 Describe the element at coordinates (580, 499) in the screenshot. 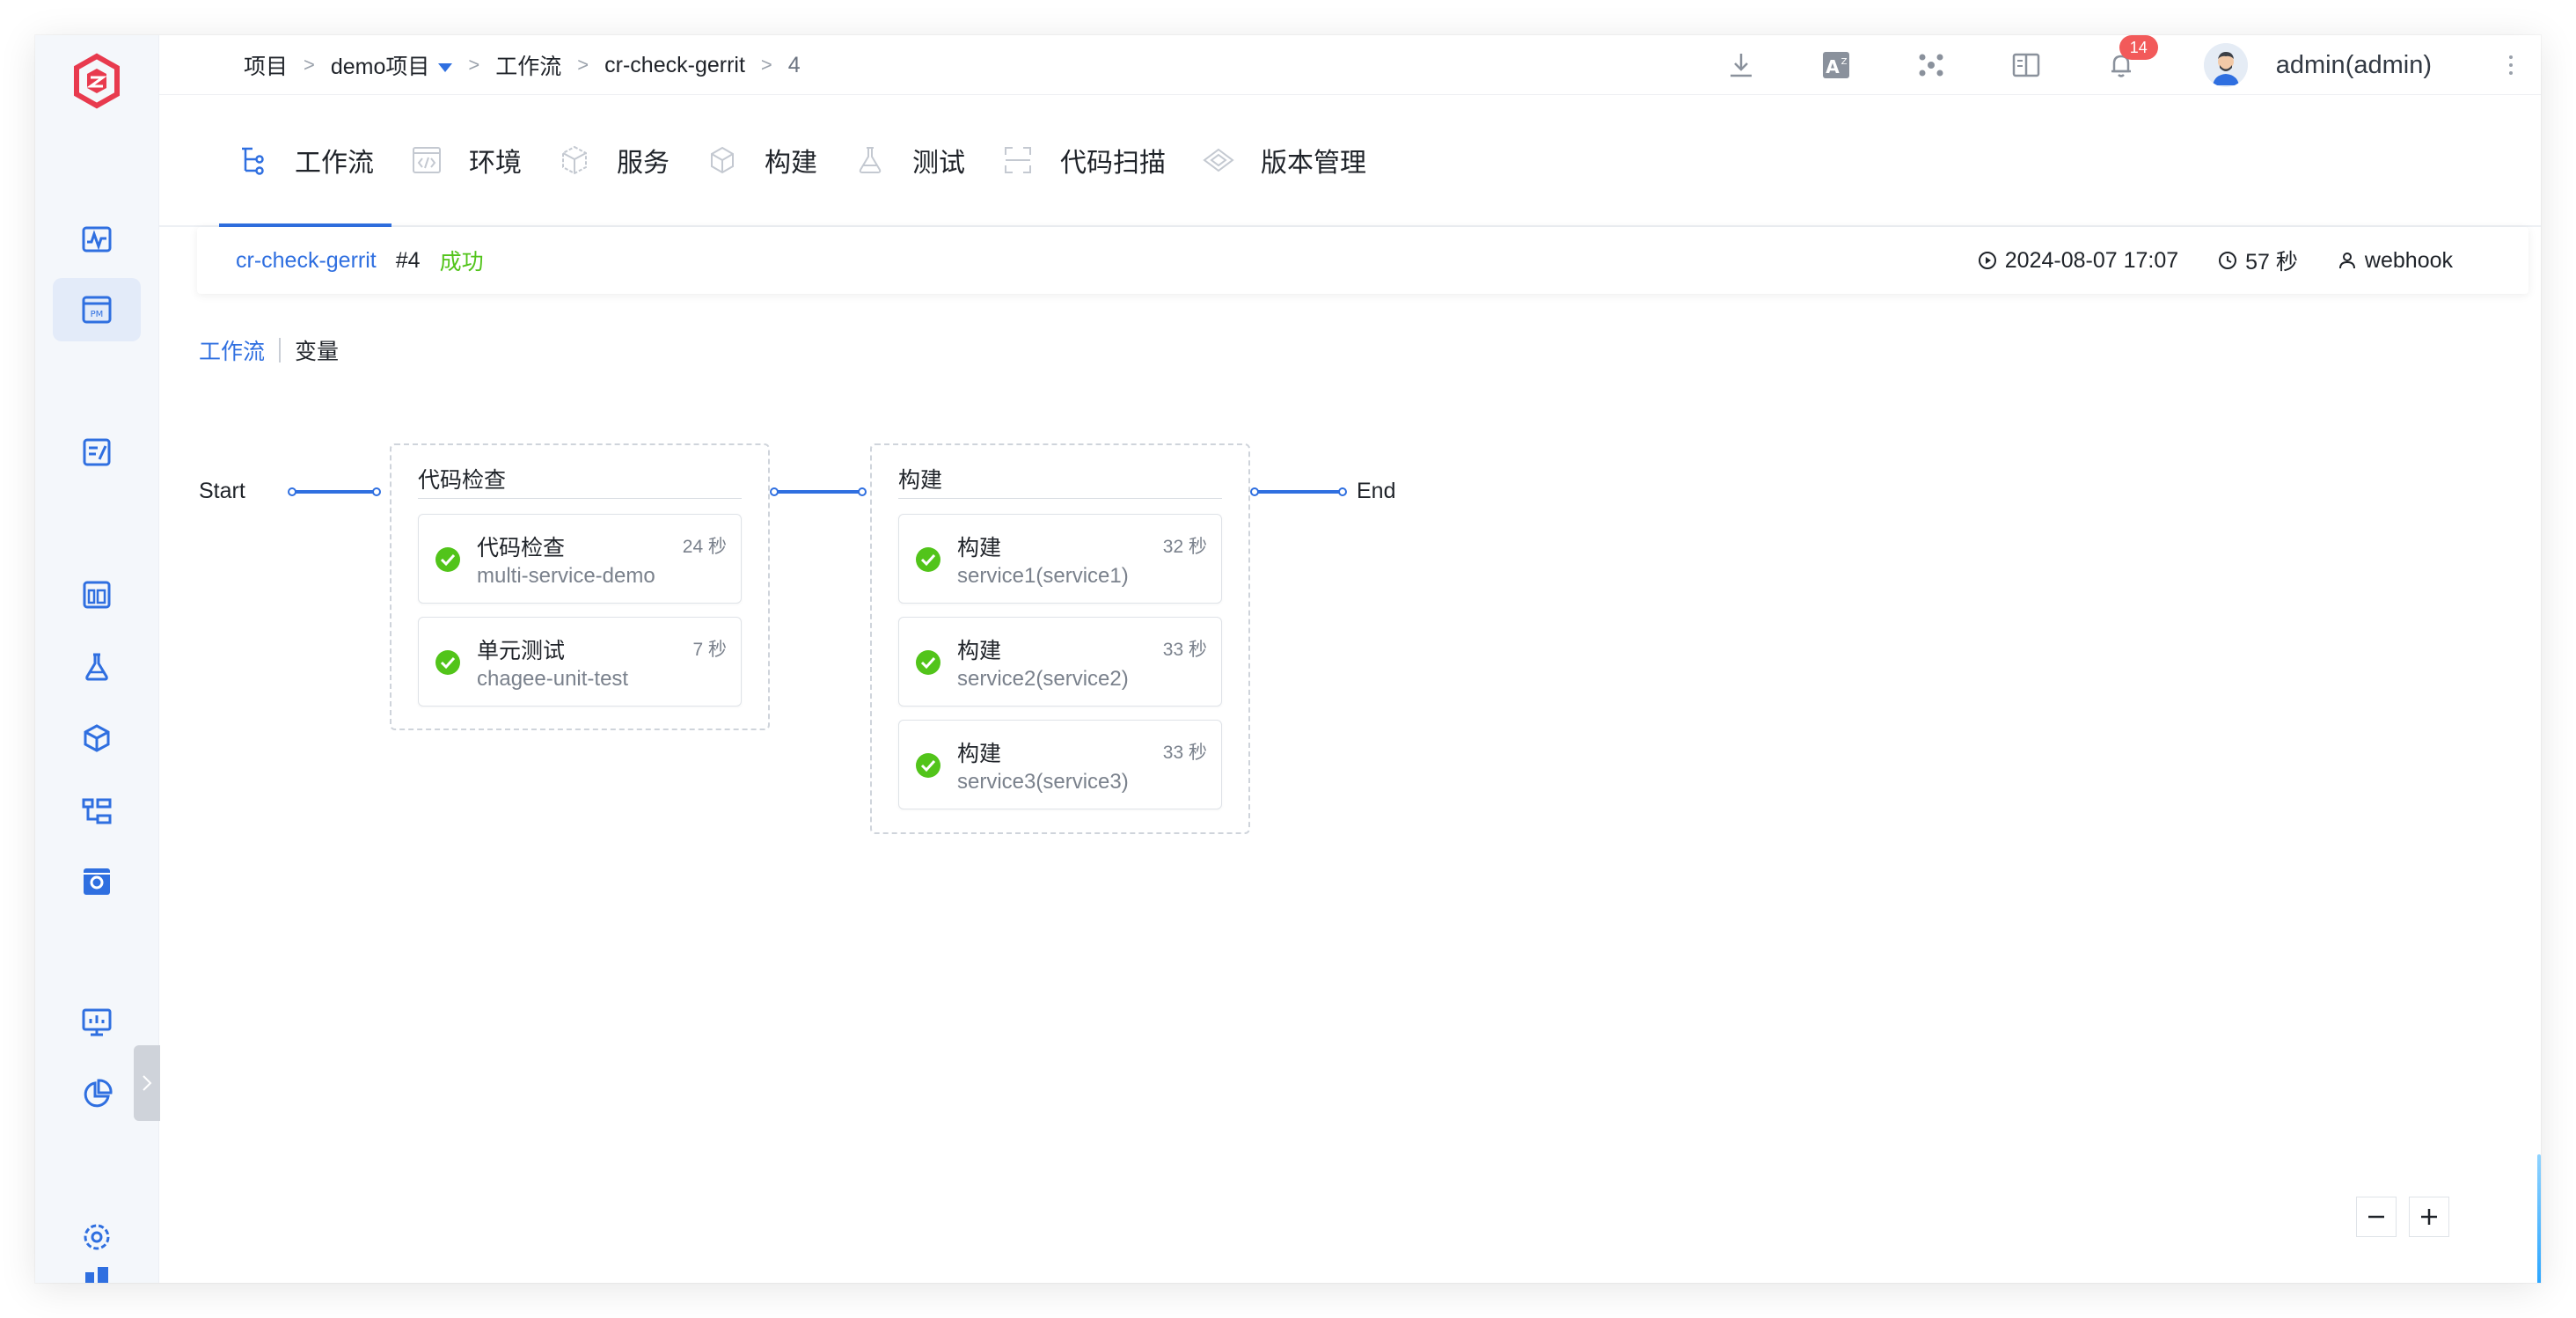

I see `stage-divider` at that location.